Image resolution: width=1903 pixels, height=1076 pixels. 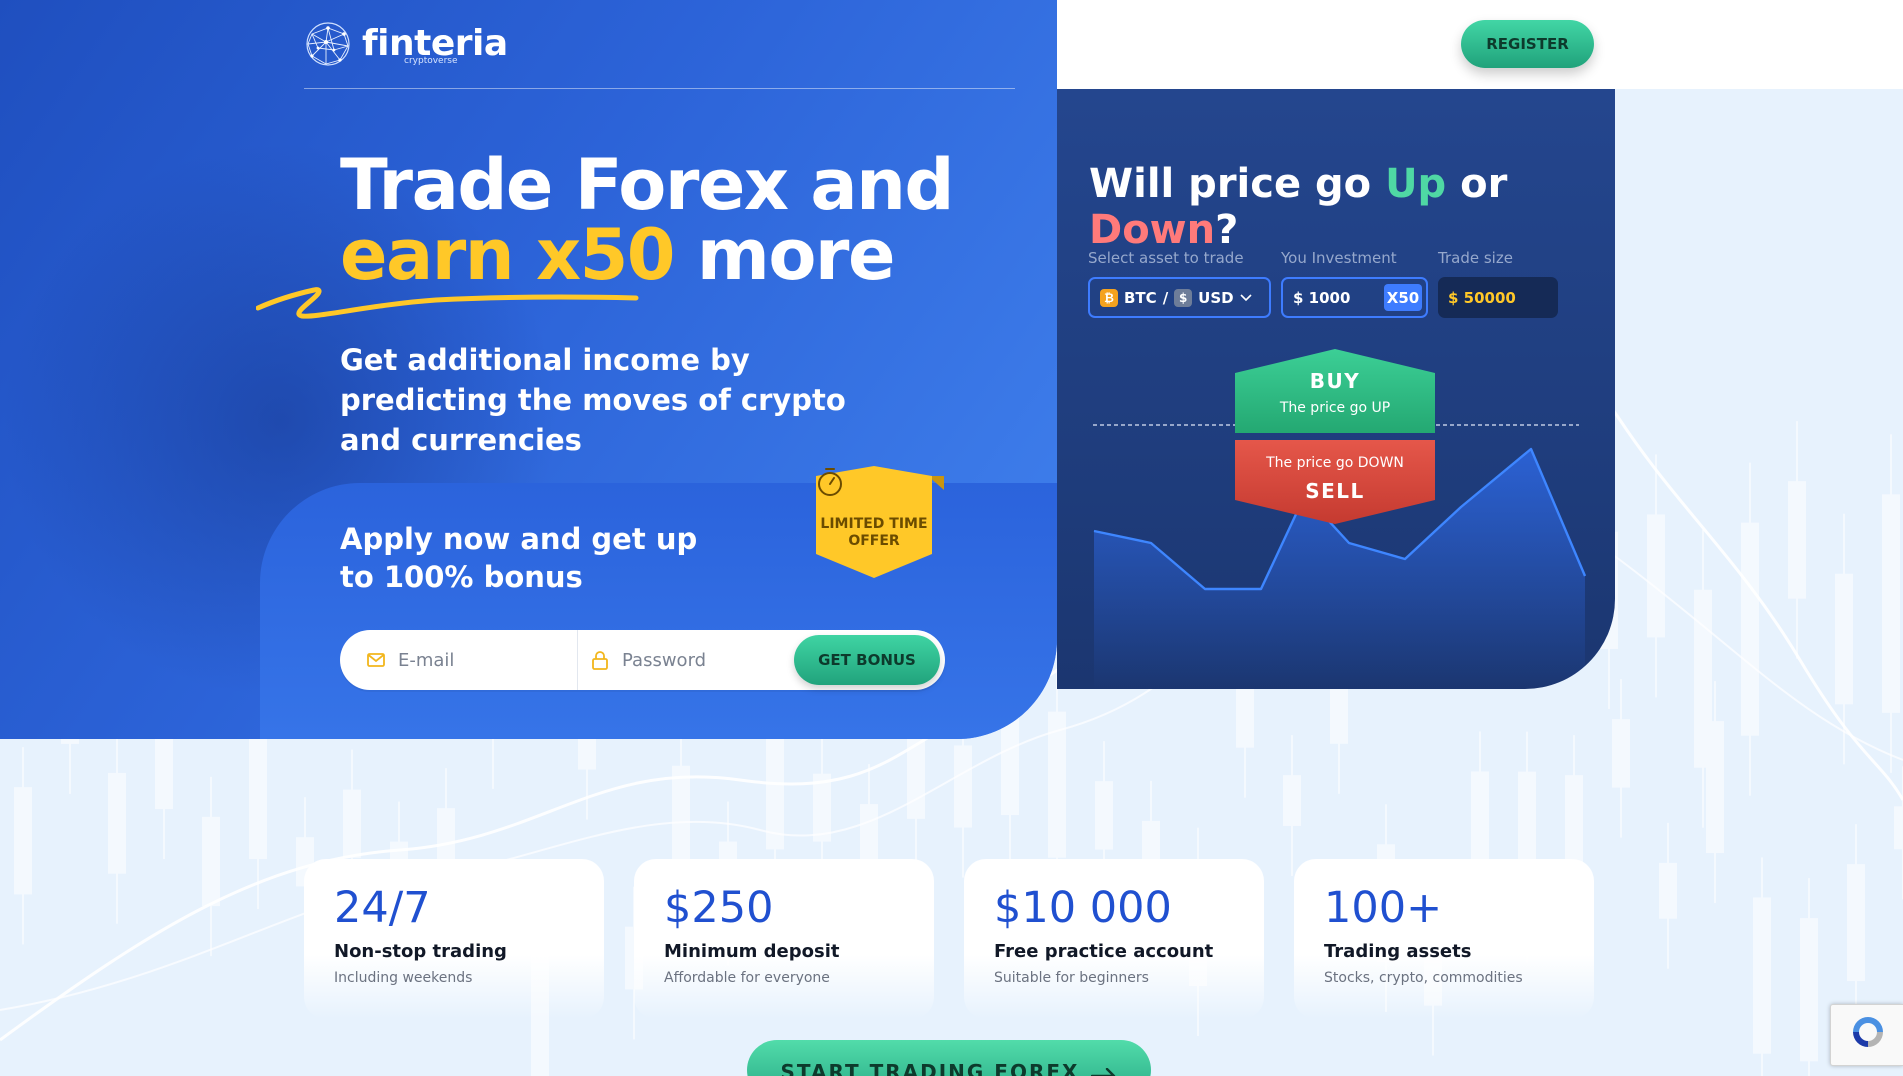 What do you see at coordinates (1868, 1032) in the screenshot?
I see `recaptcha-icon` at bounding box center [1868, 1032].